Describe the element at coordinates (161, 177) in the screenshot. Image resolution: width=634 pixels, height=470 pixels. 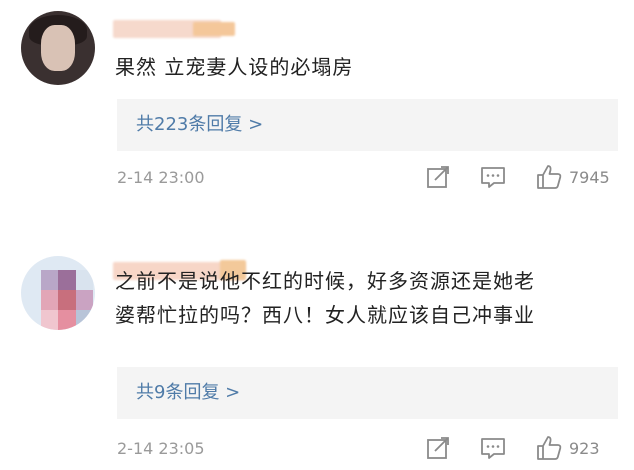
I see `comment-time: 2-14 23:00` at that location.